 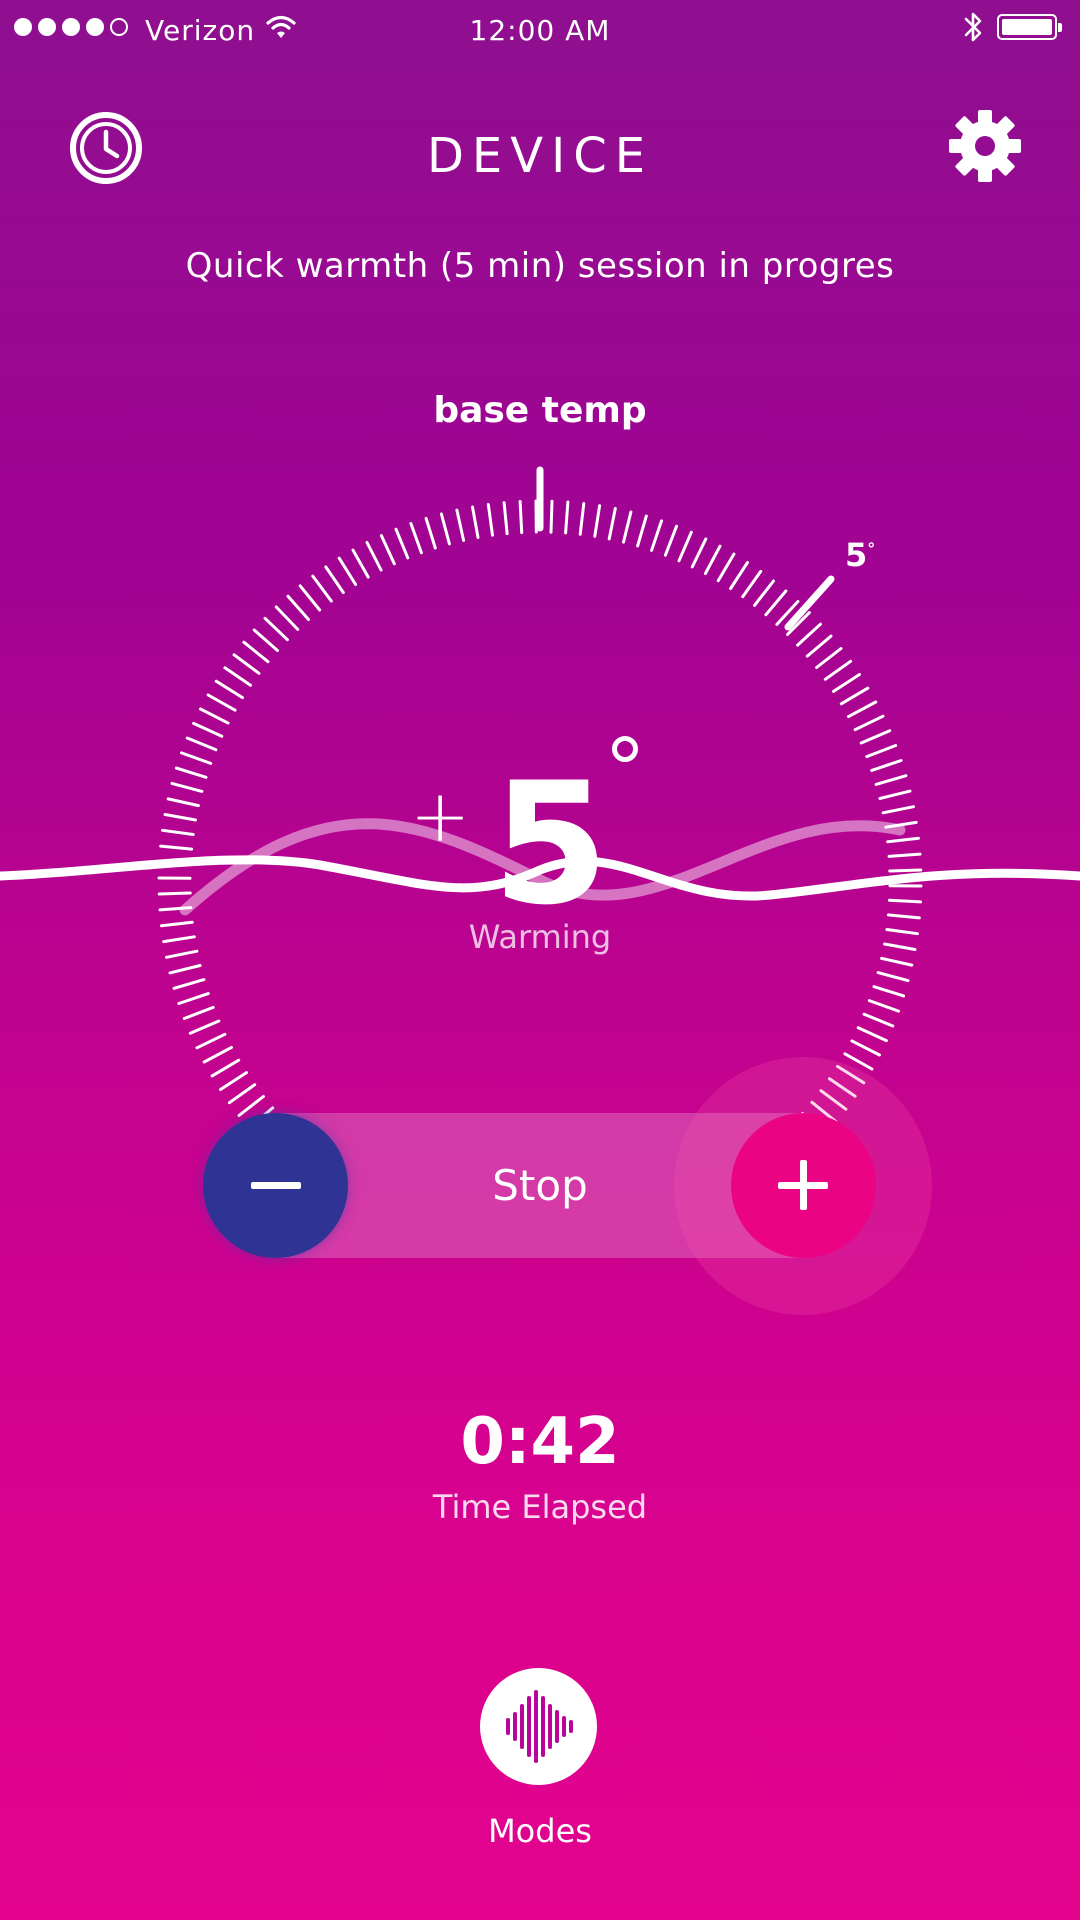 I want to click on increase-temp-button, so click(x=803, y=1185).